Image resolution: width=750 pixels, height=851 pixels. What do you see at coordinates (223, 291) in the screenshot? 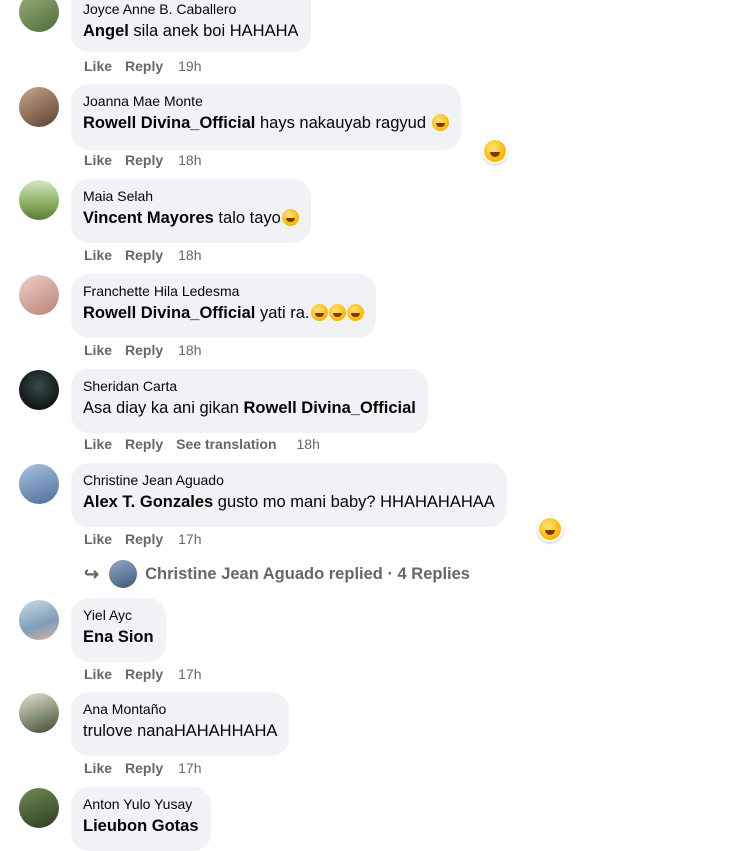
I see `comment-author: Franchette Hila Ledesma` at bounding box center [223, 291].